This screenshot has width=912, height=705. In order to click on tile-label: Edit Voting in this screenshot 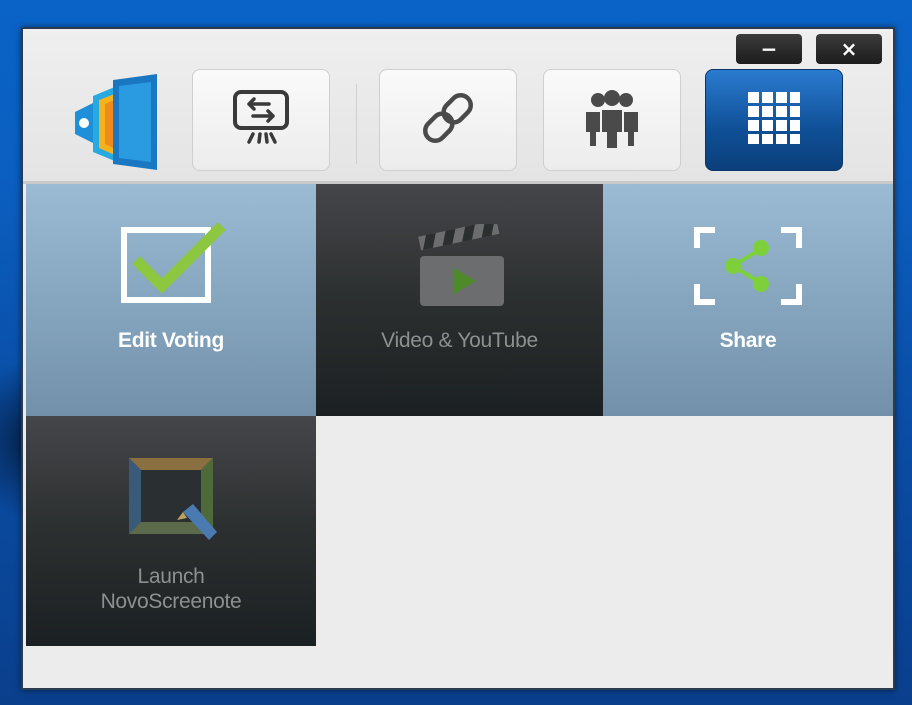, I will do `click(171, 340)`.